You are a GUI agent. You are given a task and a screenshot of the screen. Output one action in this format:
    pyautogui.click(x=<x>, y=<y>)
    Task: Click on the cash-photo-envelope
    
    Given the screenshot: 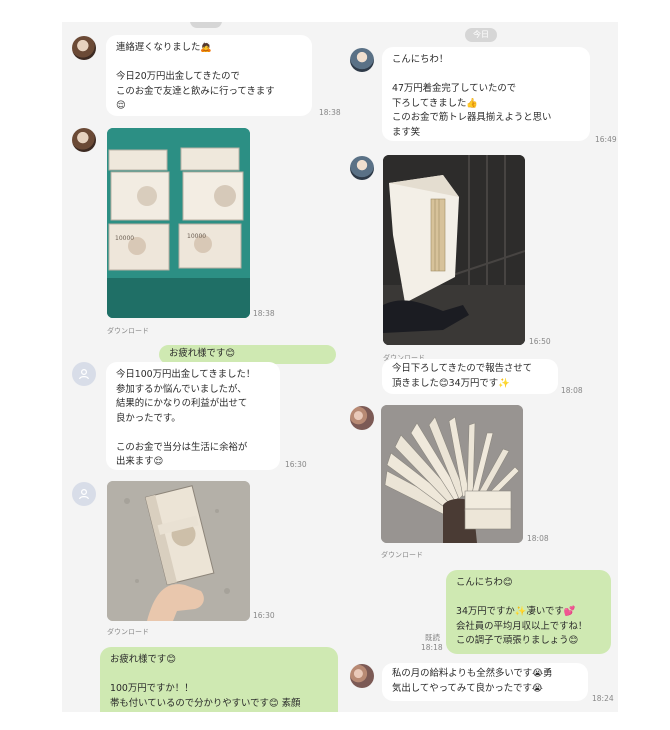 What is the action you would take?
    pyautogui.click(x=454, y=250)
    